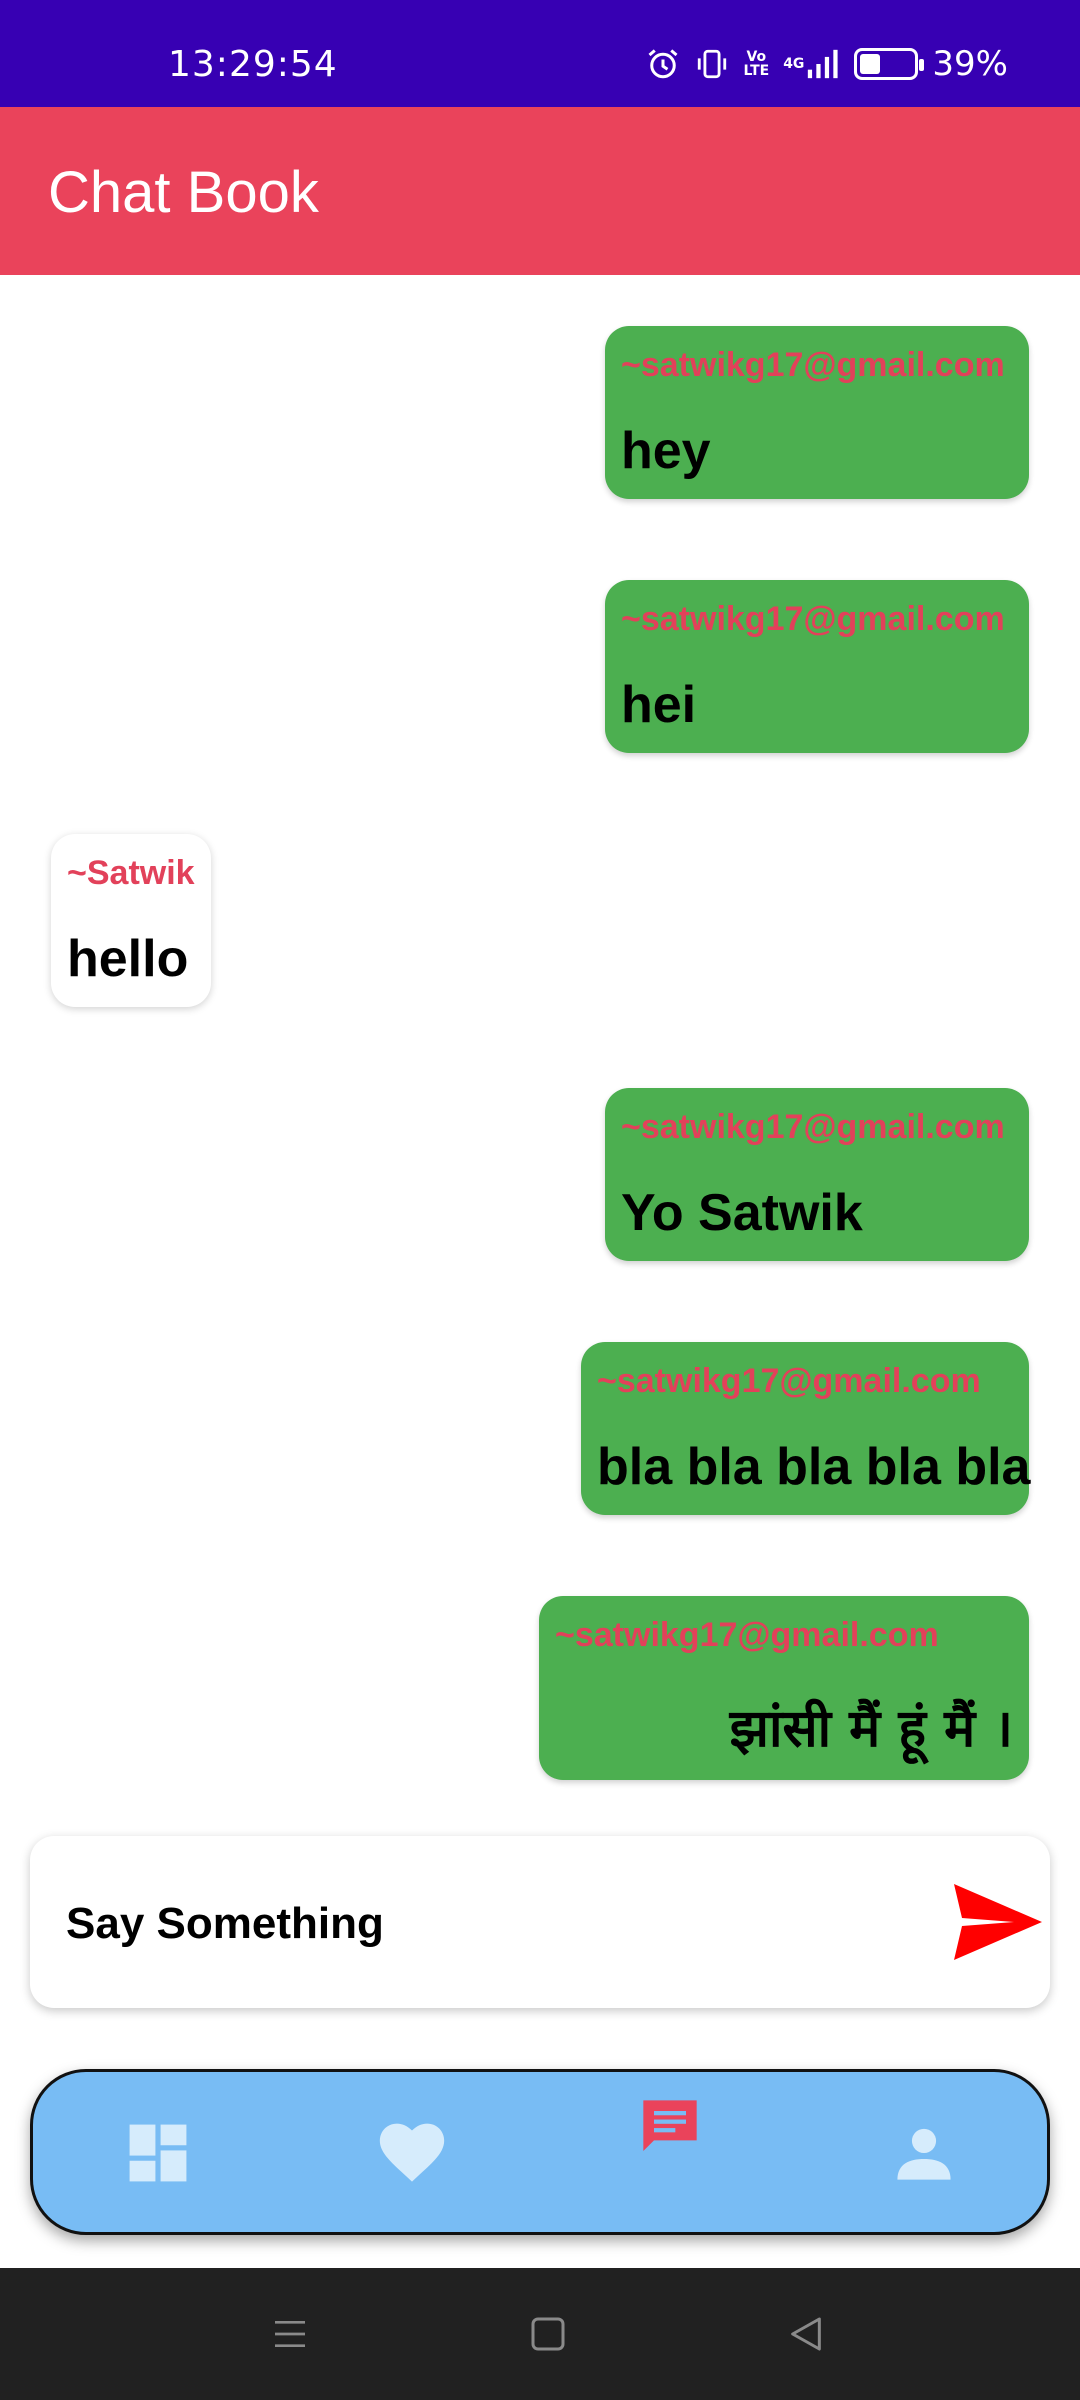  I want to click on nav-favorites, so click(412, 2153).